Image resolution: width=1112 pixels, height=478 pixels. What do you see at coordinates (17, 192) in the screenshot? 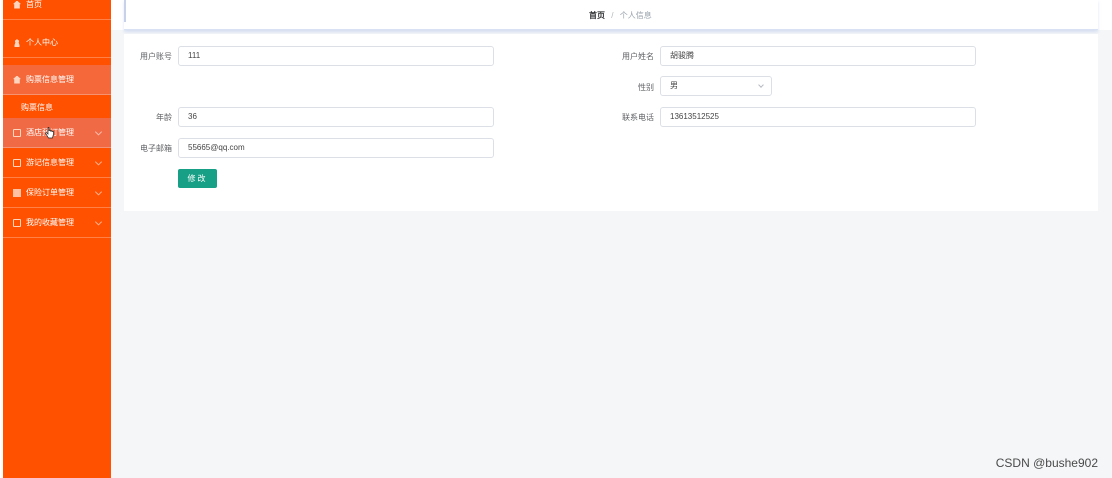
I see `insurance-icon` at bounding box center [17, 192].